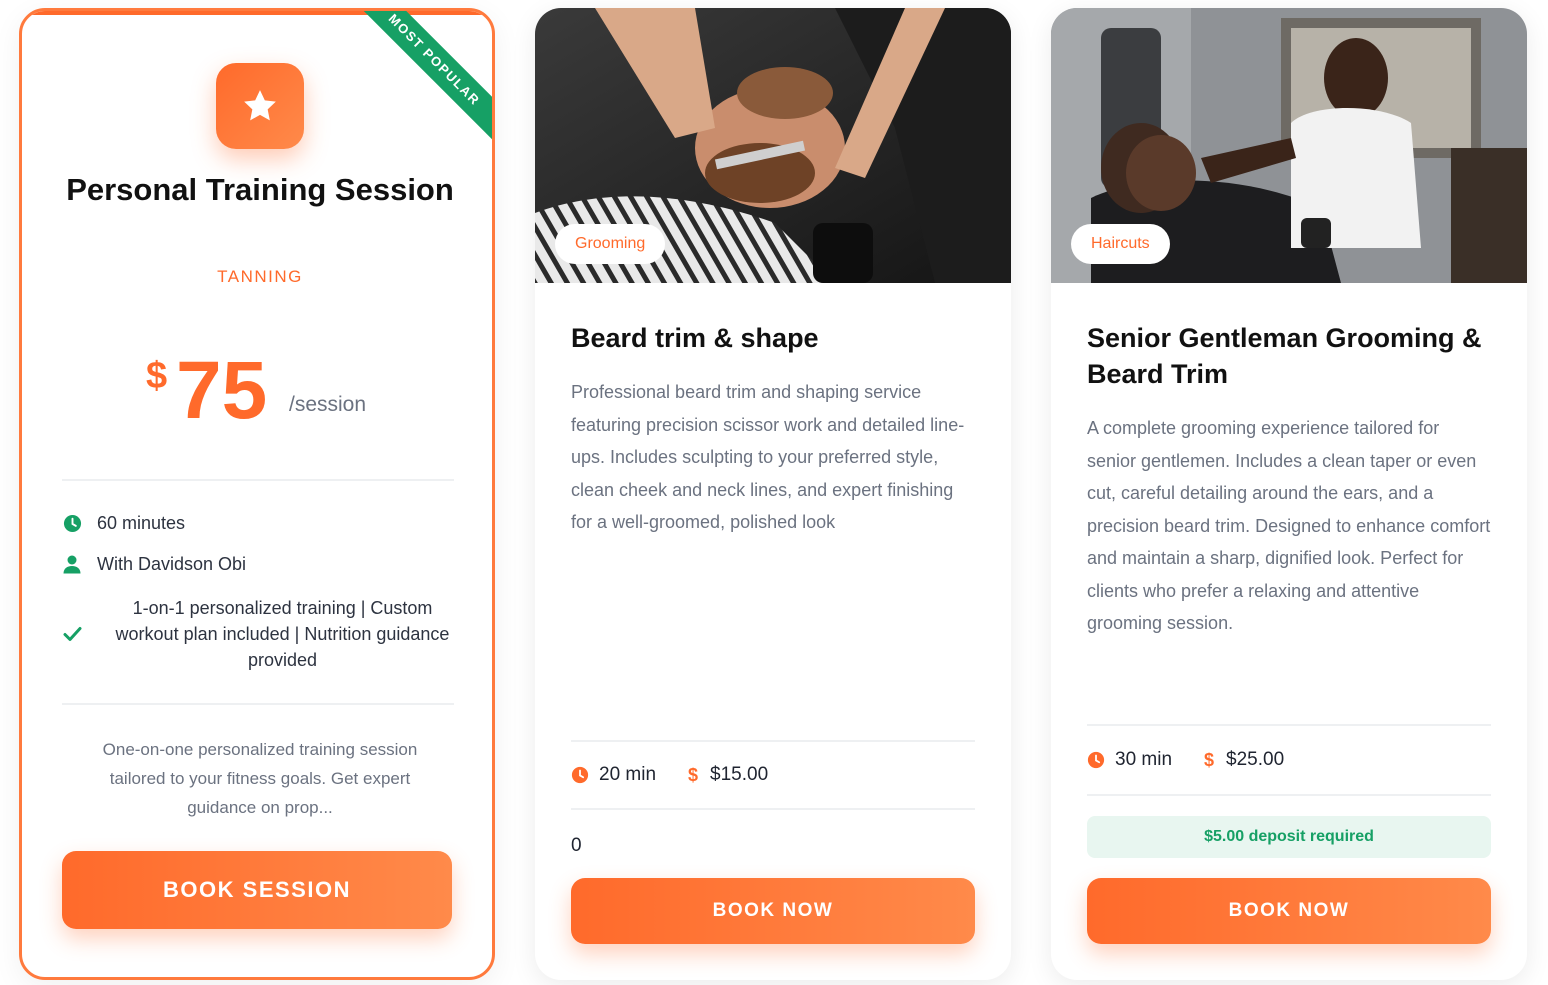 This screenshot has width=1548, height=985. I want to click on duration-text: 30 min, so click(1144, 759).